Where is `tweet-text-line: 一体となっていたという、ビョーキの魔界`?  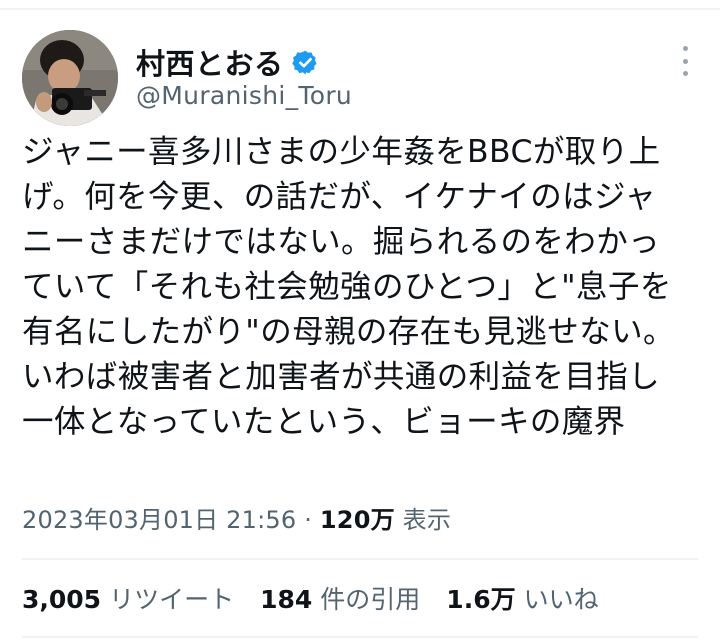 tweet-text-line: 一体となっていたという、ビョーキの魔界 is located at coordinates (324, 422).